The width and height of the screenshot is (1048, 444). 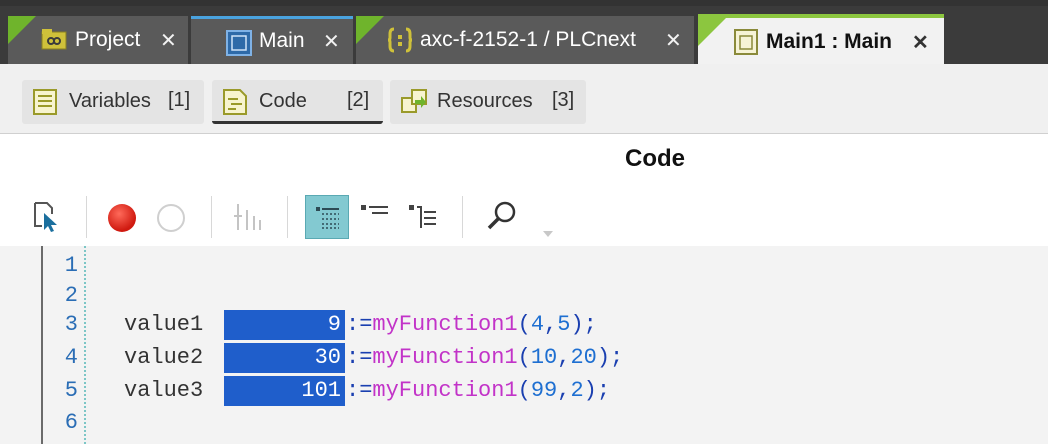 I want to click on subtab-variables: Variables [1], so click(x=113, y=102).